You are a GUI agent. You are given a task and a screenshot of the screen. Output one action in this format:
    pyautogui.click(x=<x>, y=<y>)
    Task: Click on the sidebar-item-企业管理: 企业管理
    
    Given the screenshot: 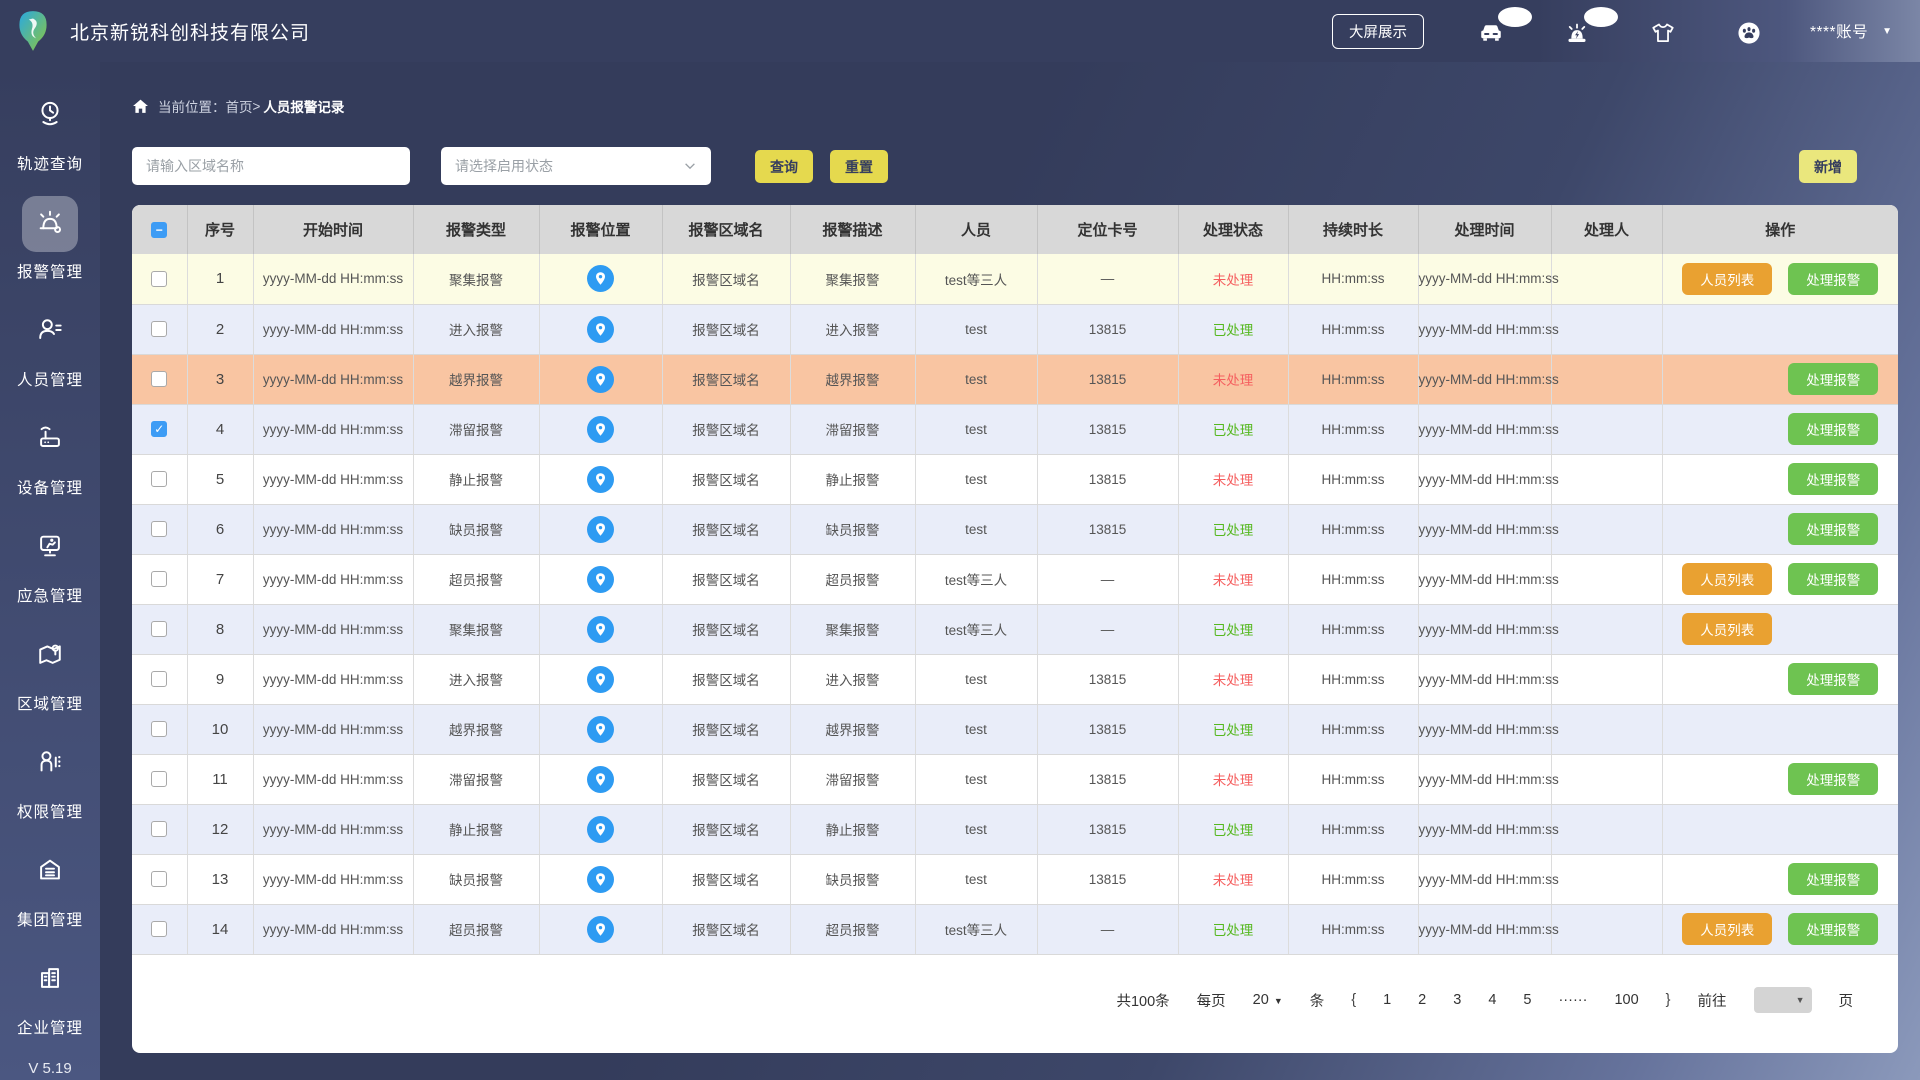 What is the action you would take?
    pyautogui.click(x=50, y=995)
    